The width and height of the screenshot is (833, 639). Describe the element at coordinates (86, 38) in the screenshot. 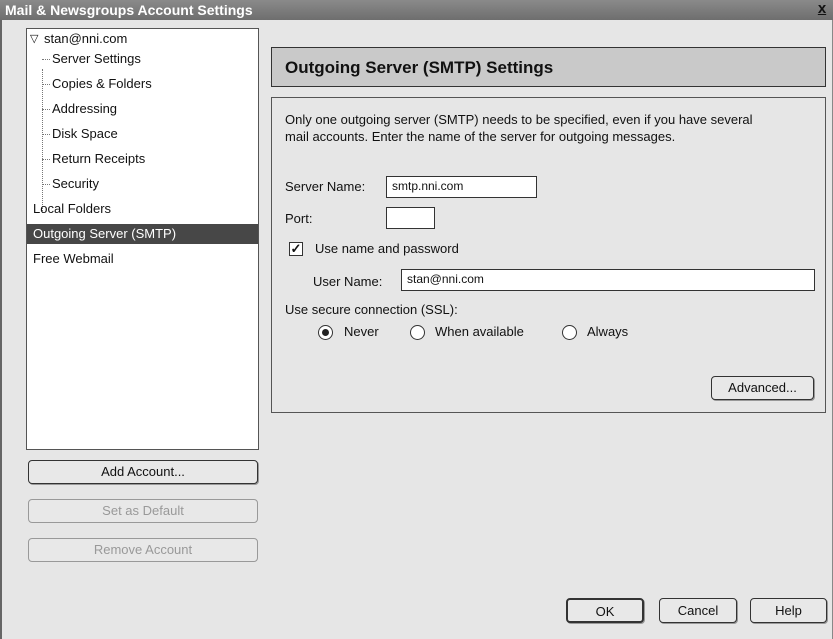

I see `tree-item-label: stan@nni.com` at that location.